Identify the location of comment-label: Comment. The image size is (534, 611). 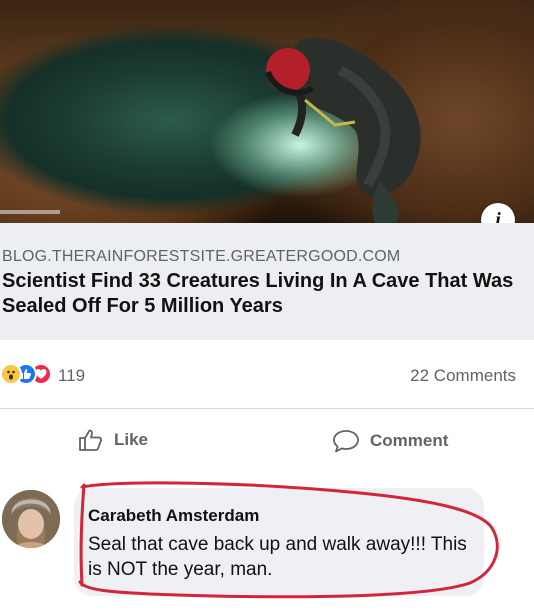
(409, 440).